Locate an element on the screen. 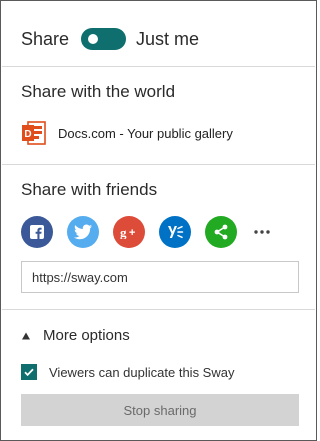 The width and height of the screenshot is (320, 441). facebook-share-button is located at coordinates (37, 232).